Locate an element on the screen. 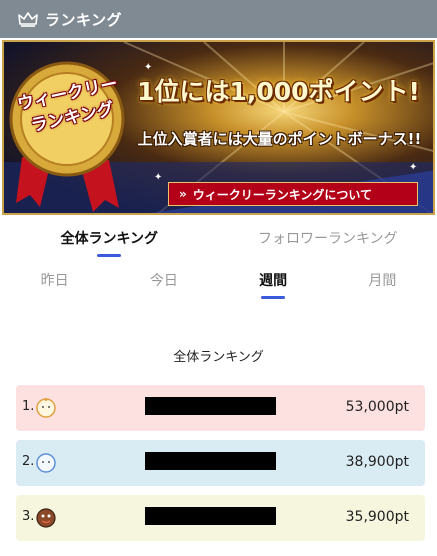 This screenshot has height=556, width=437. rank-number: 2. is located at coordinates (28, 461).